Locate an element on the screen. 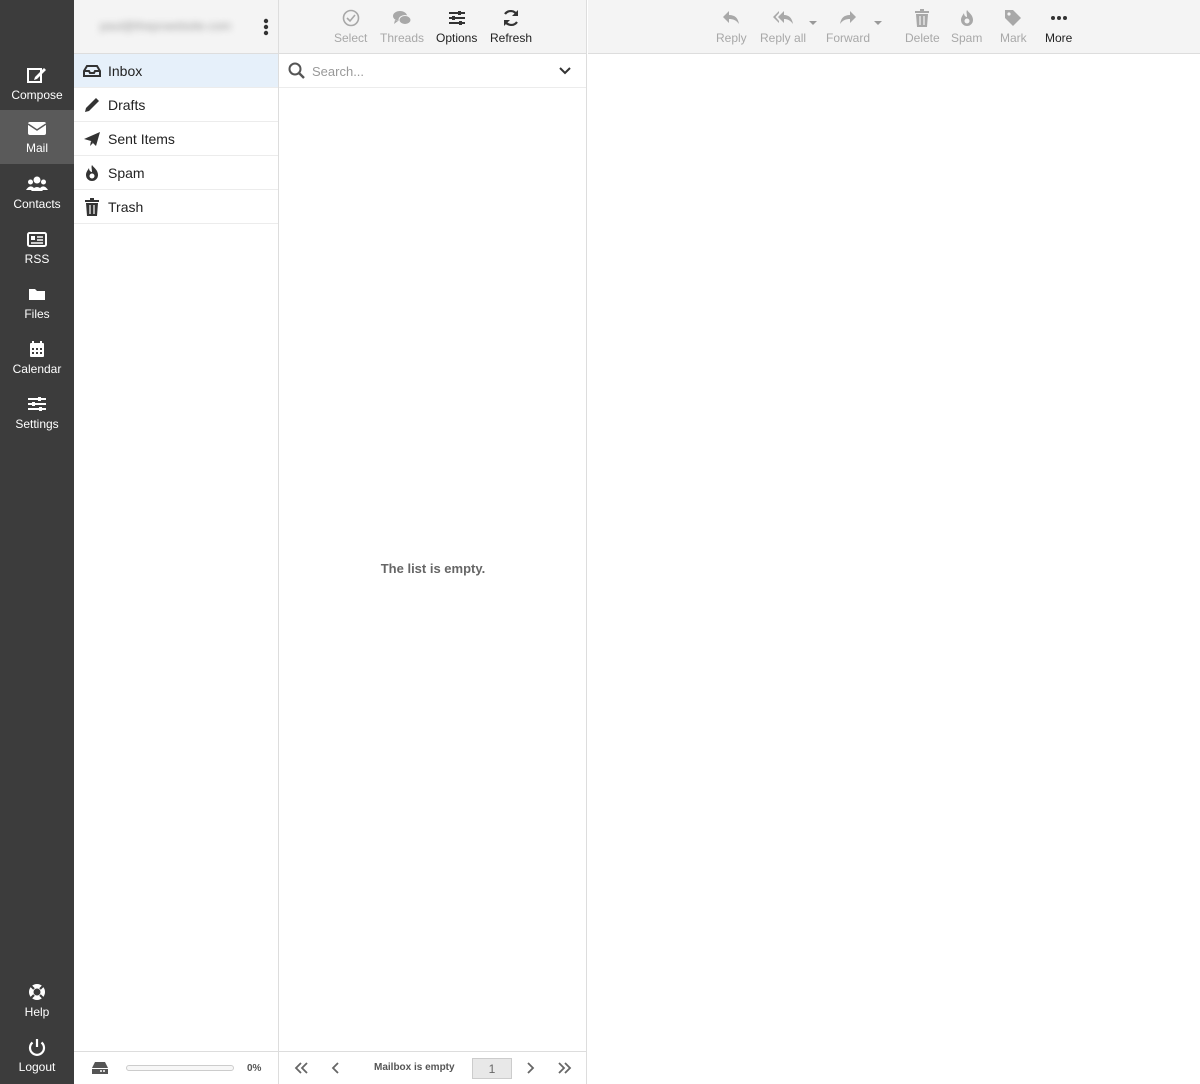 The width and height of the screenshot is (1200, 1084). search-input is located at coordinates (432, 71).